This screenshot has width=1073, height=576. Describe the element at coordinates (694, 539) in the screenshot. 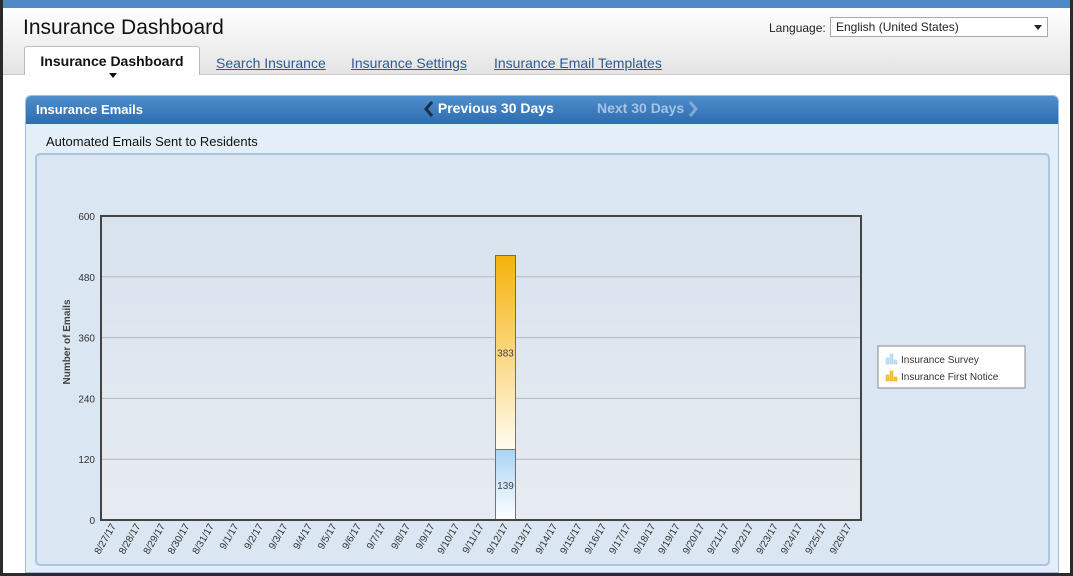

I see `x-tick-label: 9/20/17` at that location.